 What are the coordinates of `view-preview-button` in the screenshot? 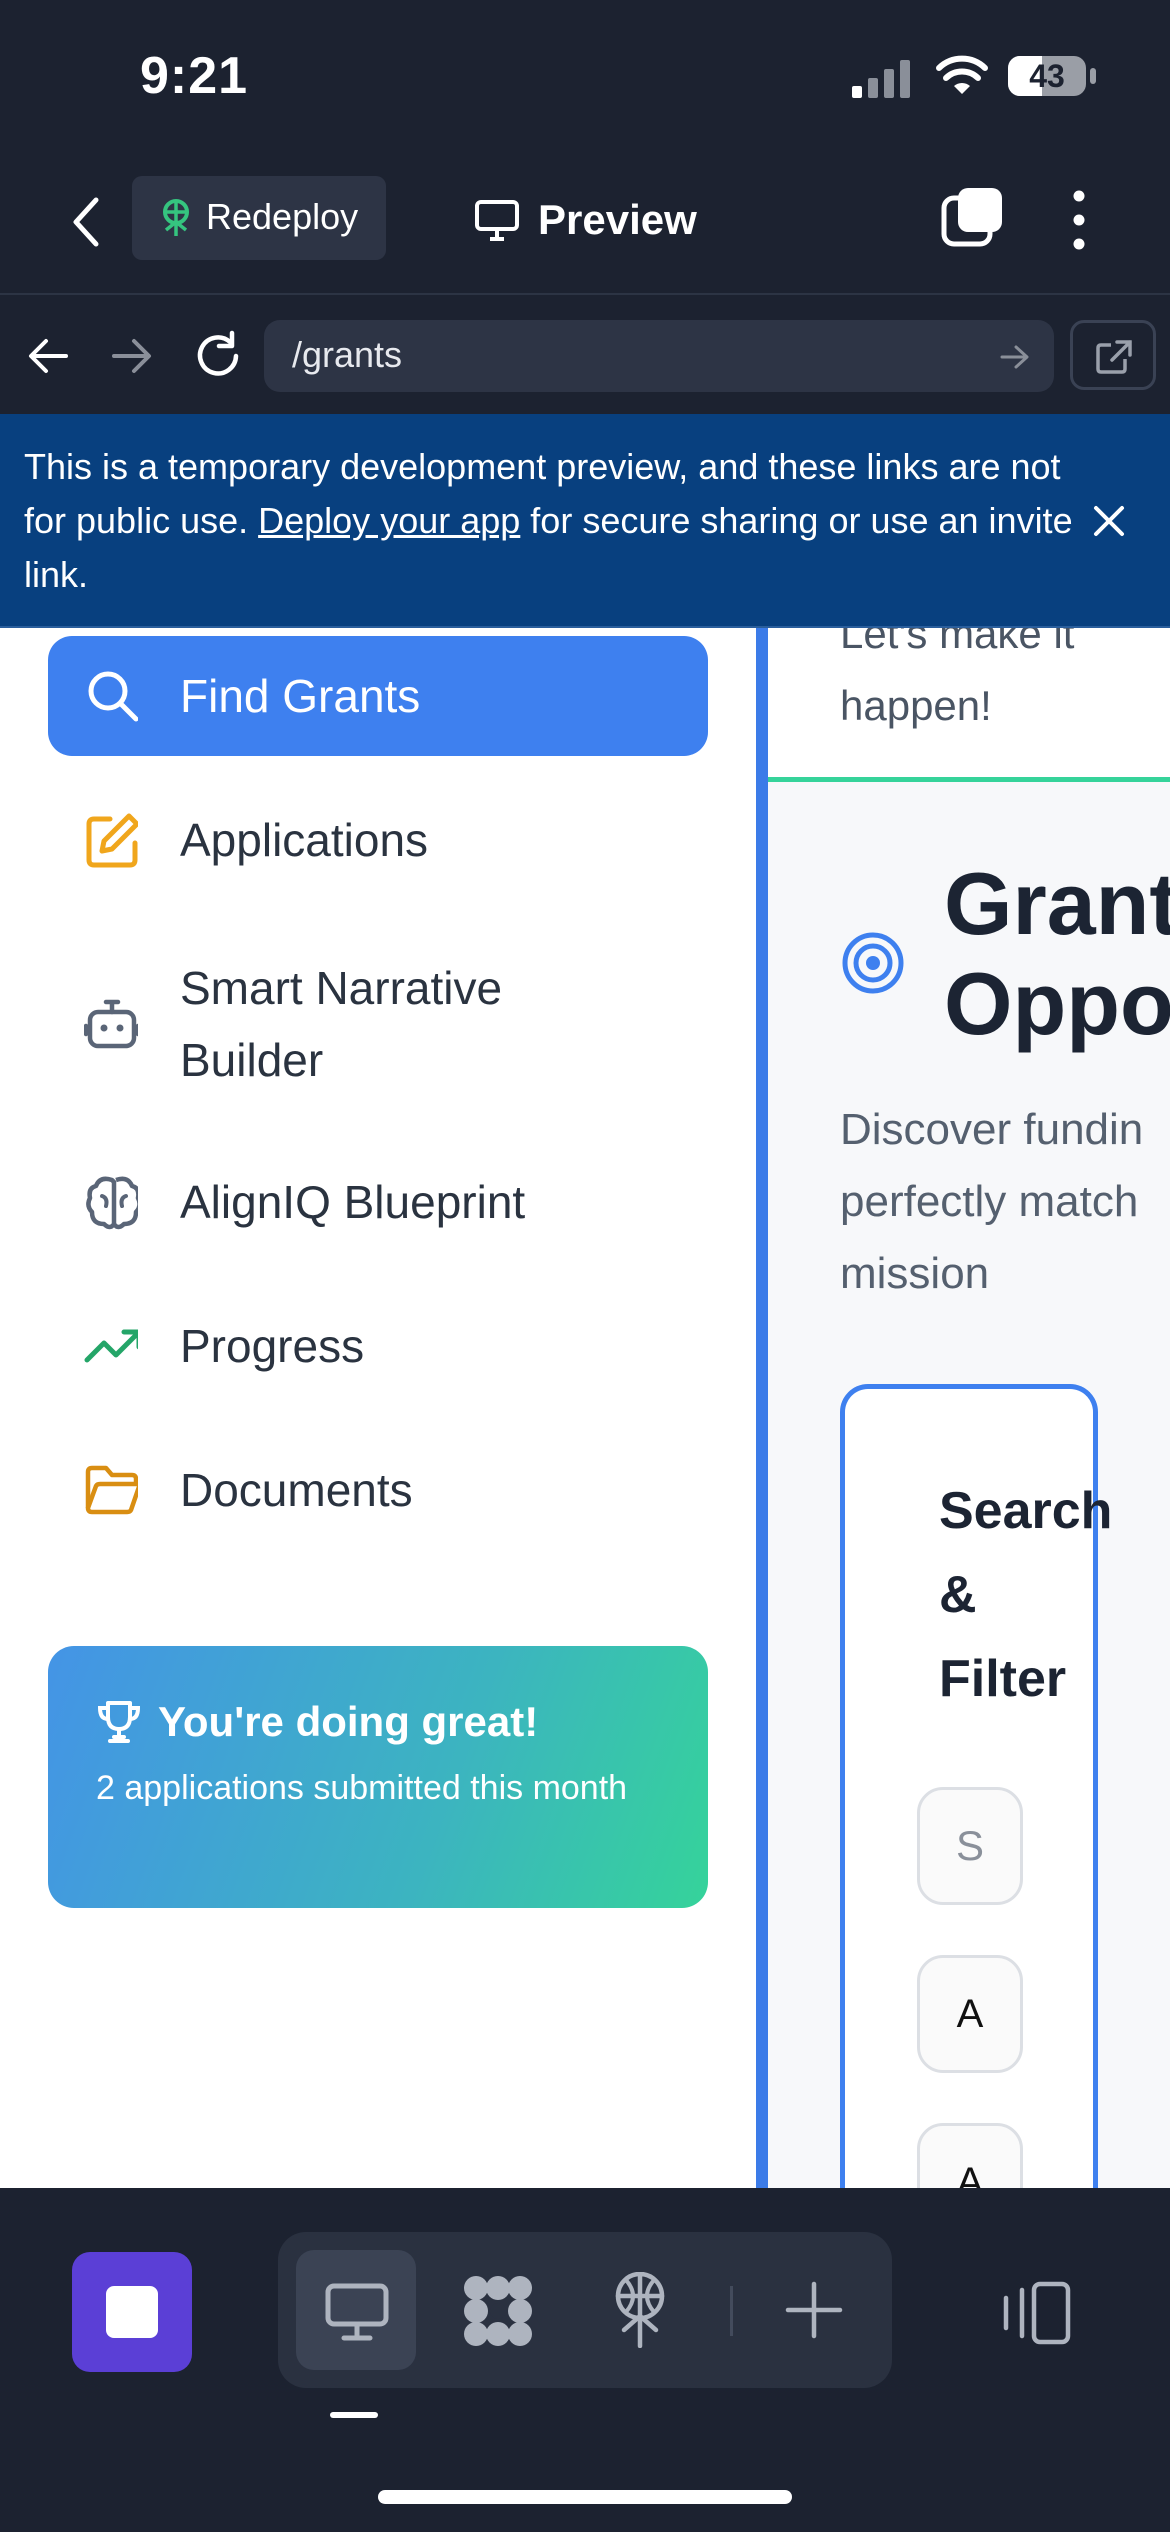 It's located at (356, 2310).